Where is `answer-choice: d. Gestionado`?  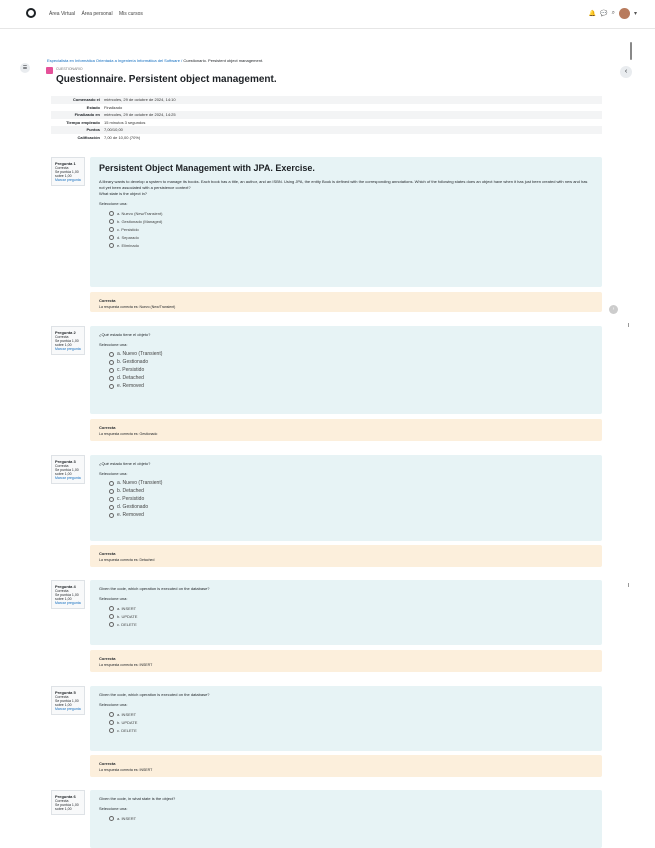
answer-choice: d. Gestionado is located at coordinates (346, 507).